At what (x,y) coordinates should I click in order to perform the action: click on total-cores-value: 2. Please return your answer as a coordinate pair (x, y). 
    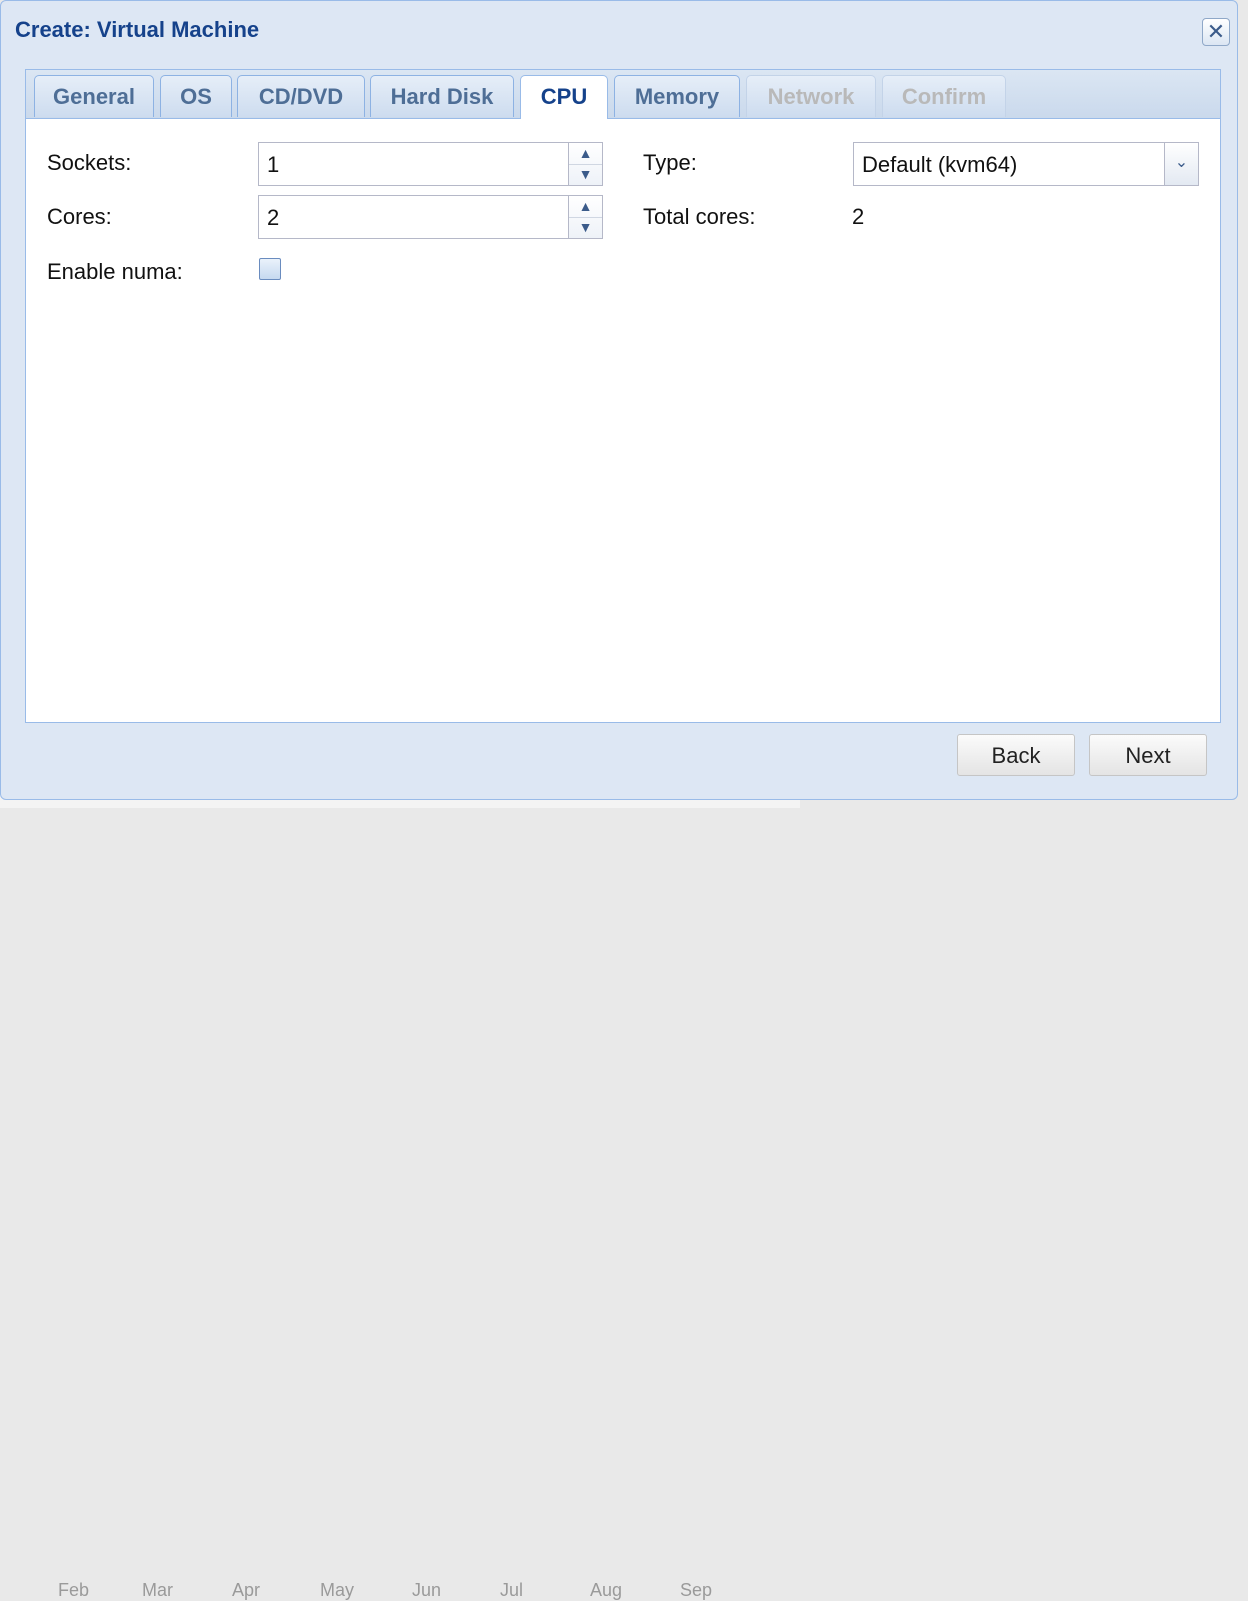
    Looking at the image, I should click on (858, 216).